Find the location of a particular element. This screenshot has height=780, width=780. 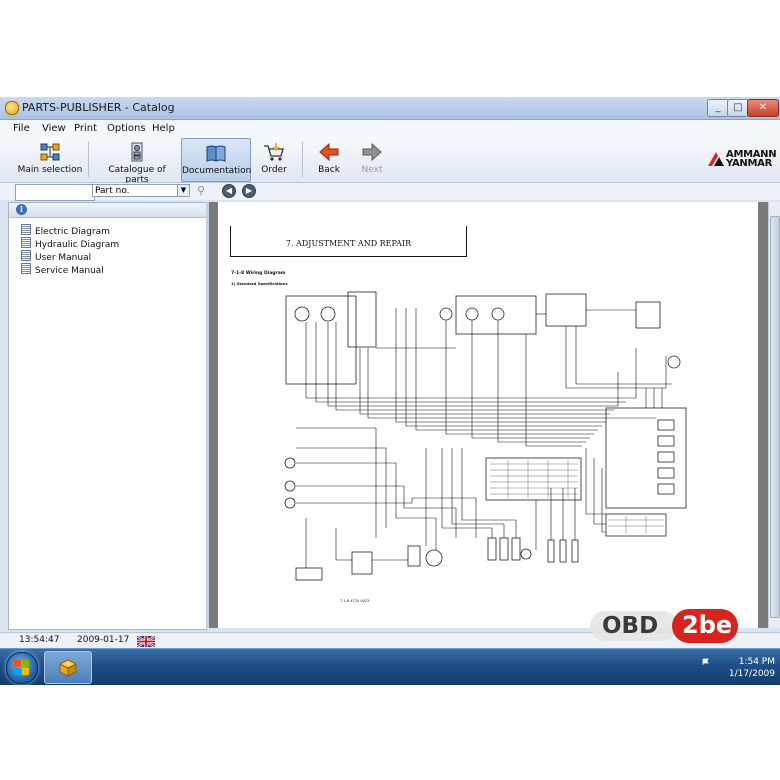

search-bar: Part no. ▼ ⚲ ◀ ▶ is located at coordinates (390, 192).